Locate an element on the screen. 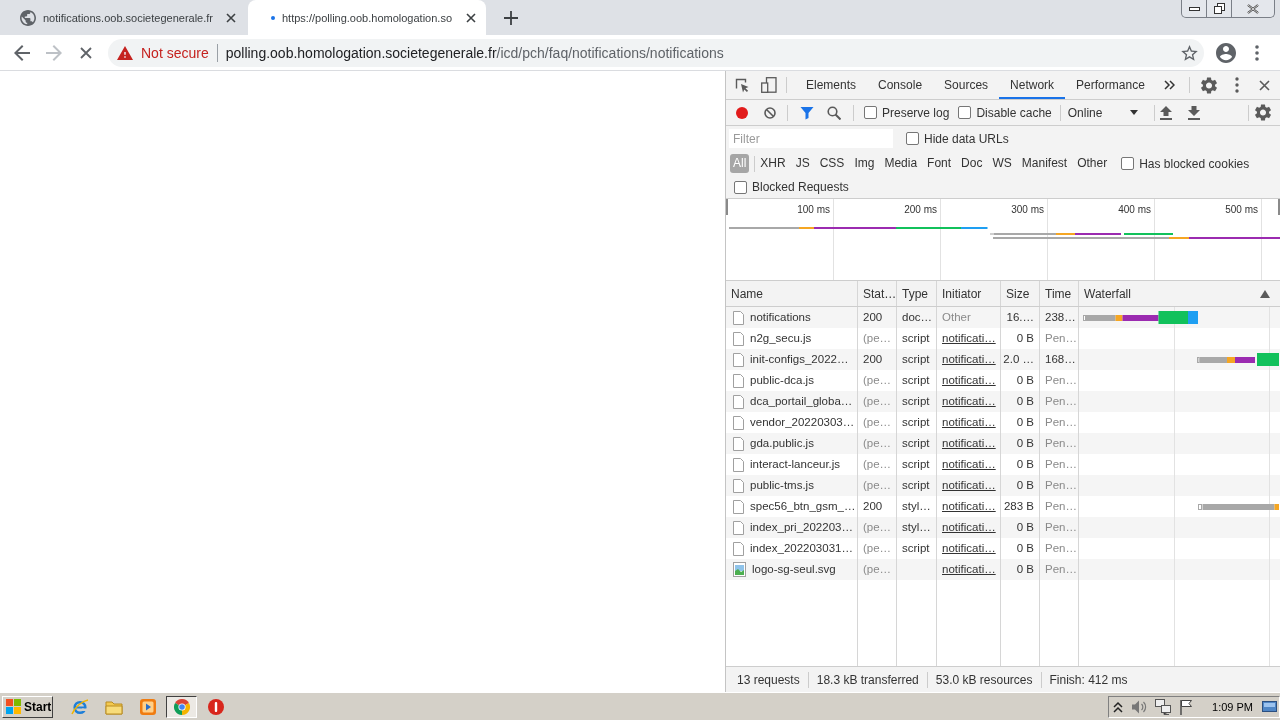 This screenshot has width=1280, height=720. menu-icon is located at coordinates (1257, 52).